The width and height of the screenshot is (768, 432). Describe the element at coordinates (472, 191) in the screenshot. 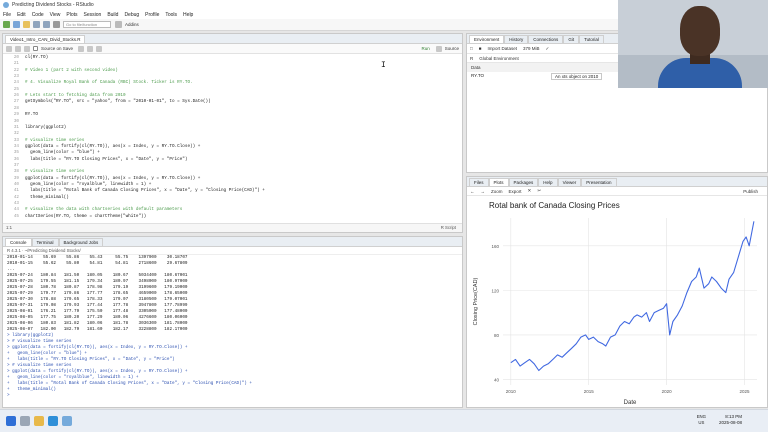

I see `previous-plot-icon: ←` at that location.